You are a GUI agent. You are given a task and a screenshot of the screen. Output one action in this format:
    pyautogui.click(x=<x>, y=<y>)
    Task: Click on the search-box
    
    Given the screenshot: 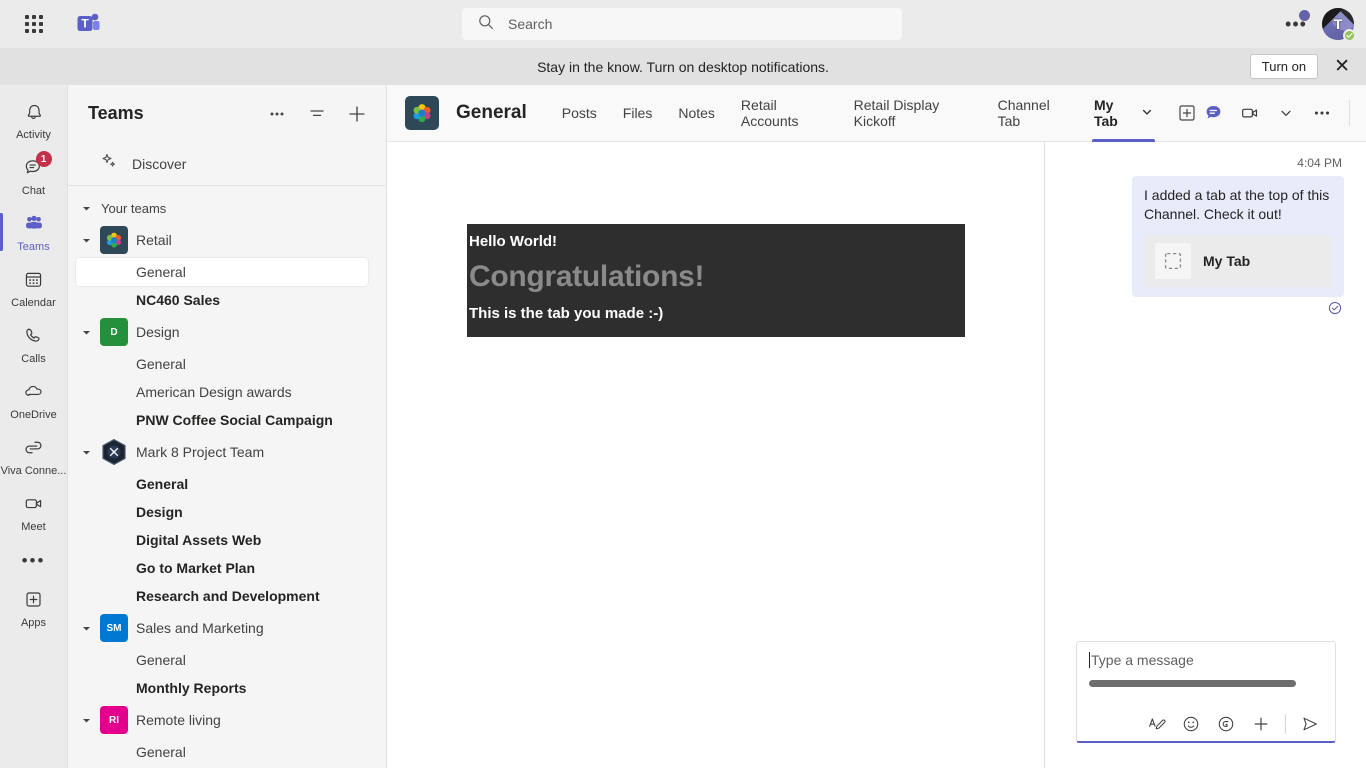 What is the action you would take?
    pyautogui.click(x=682, y=24)
    